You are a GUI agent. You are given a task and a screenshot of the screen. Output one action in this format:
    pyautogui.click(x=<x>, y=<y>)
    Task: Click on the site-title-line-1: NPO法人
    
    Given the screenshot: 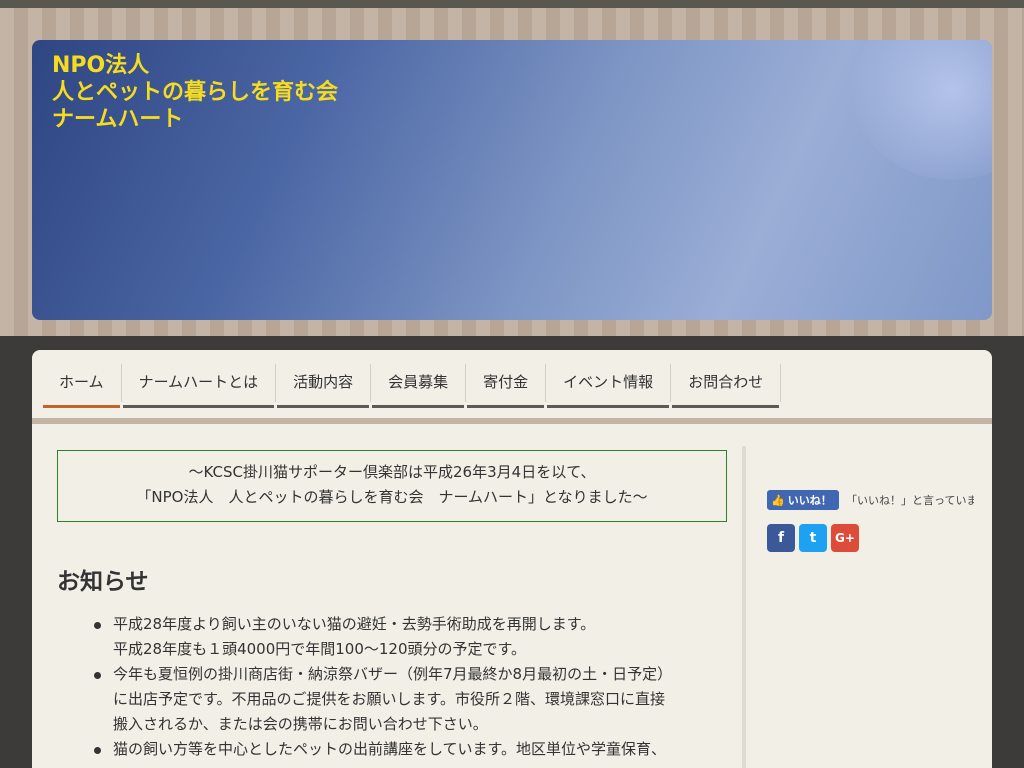 What is the action you would take?
    pyautogui.click(x=101, y=65)
    